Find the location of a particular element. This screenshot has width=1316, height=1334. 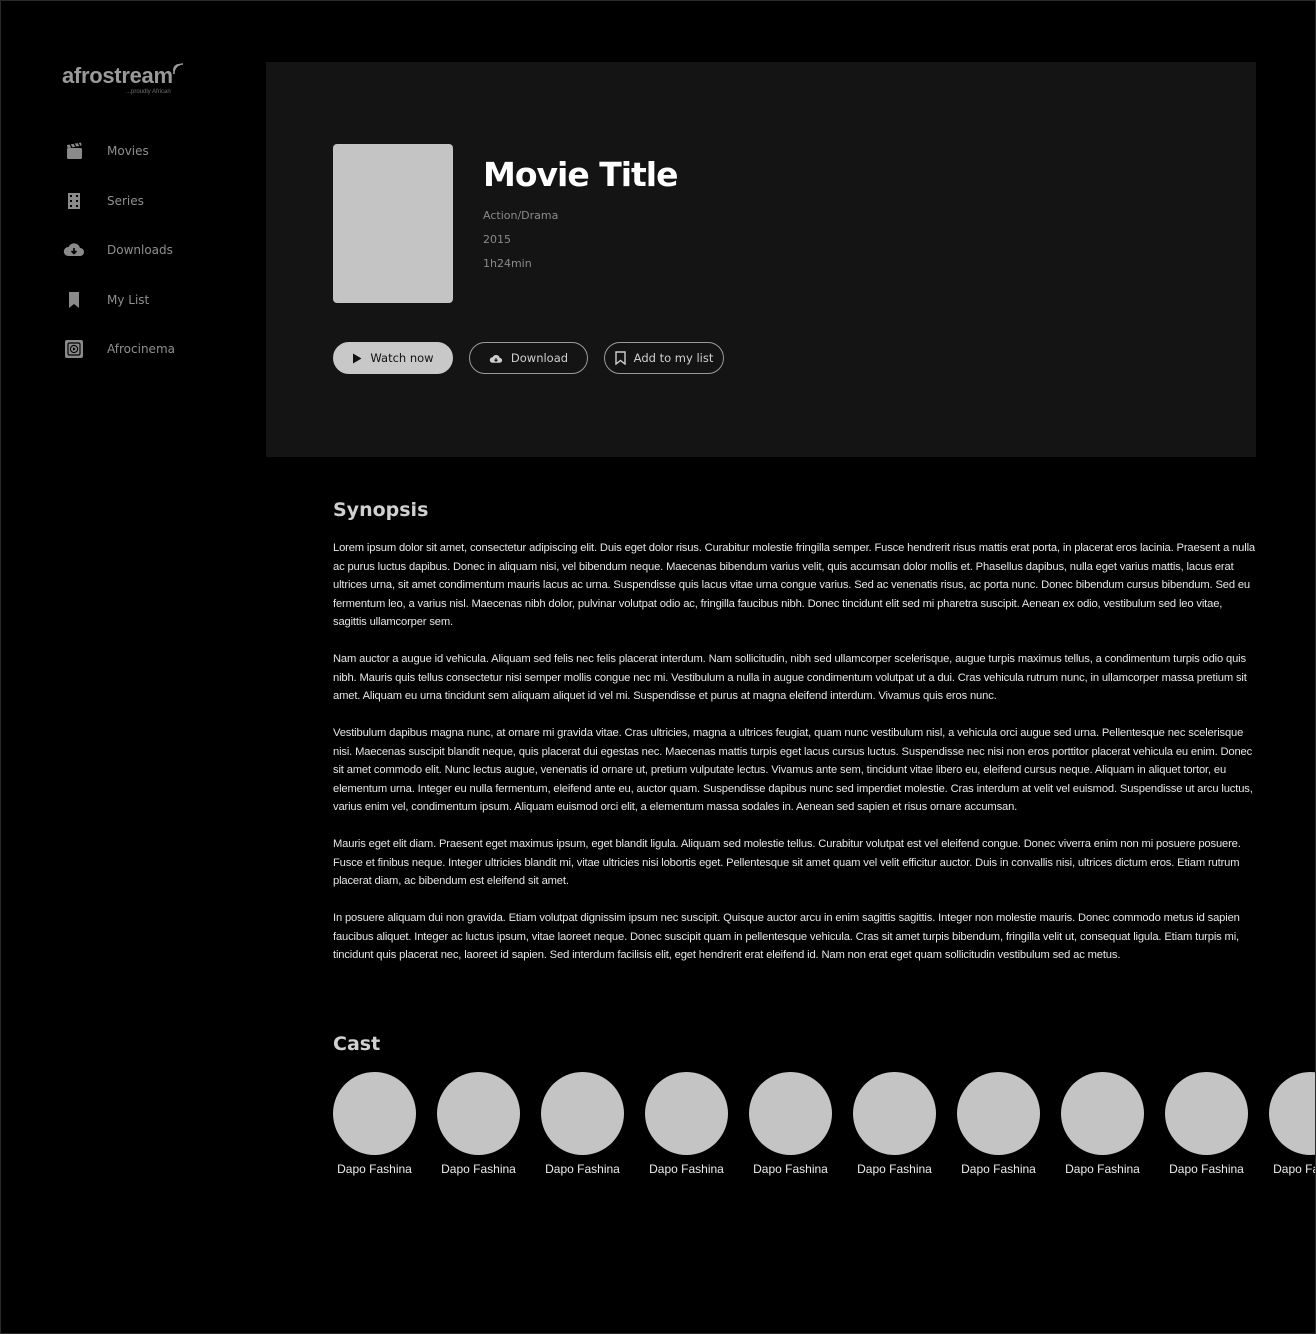

sidebar-item-movies: Movies is located at coordinates (152, 164).